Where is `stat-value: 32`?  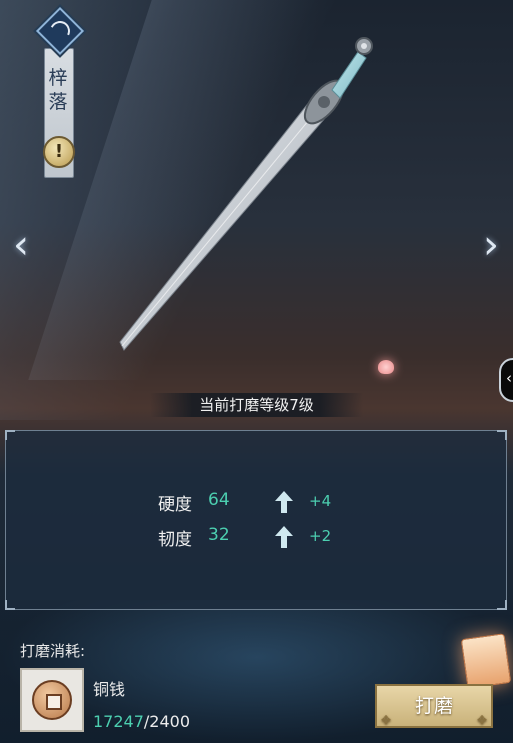
stat-value: 32 is located at coordinates (219, 535).